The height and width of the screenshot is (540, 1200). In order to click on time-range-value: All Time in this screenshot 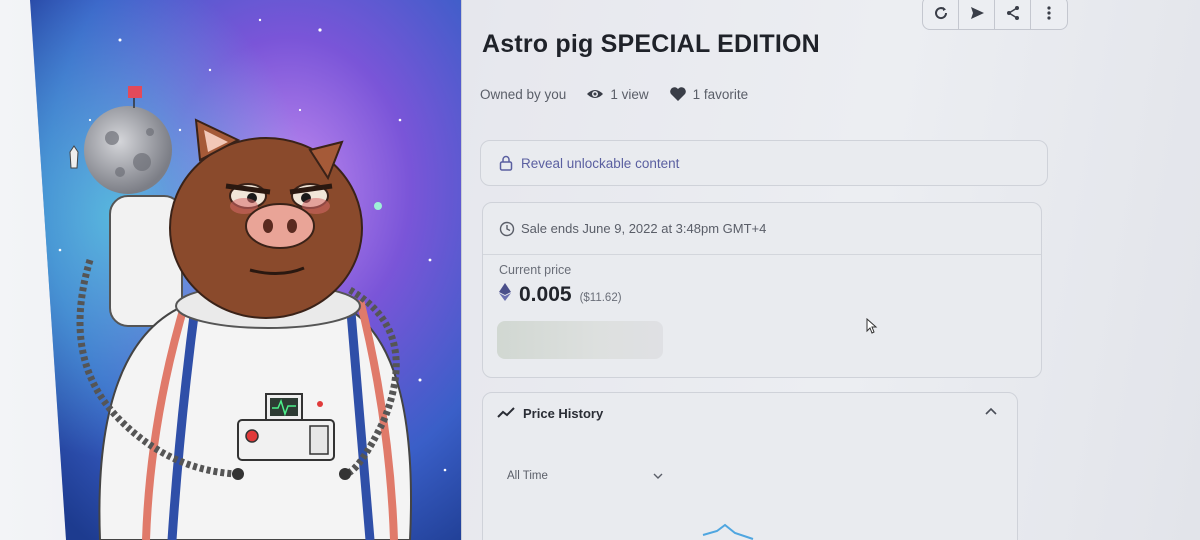, I will do `click(527, 476)`.